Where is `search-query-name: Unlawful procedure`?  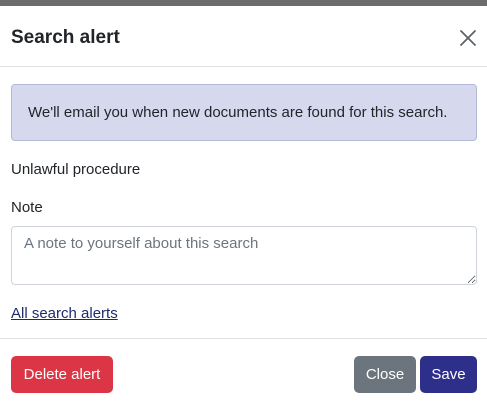 search-query-name: Unlawful procedure is located at coordinates (76, 169).